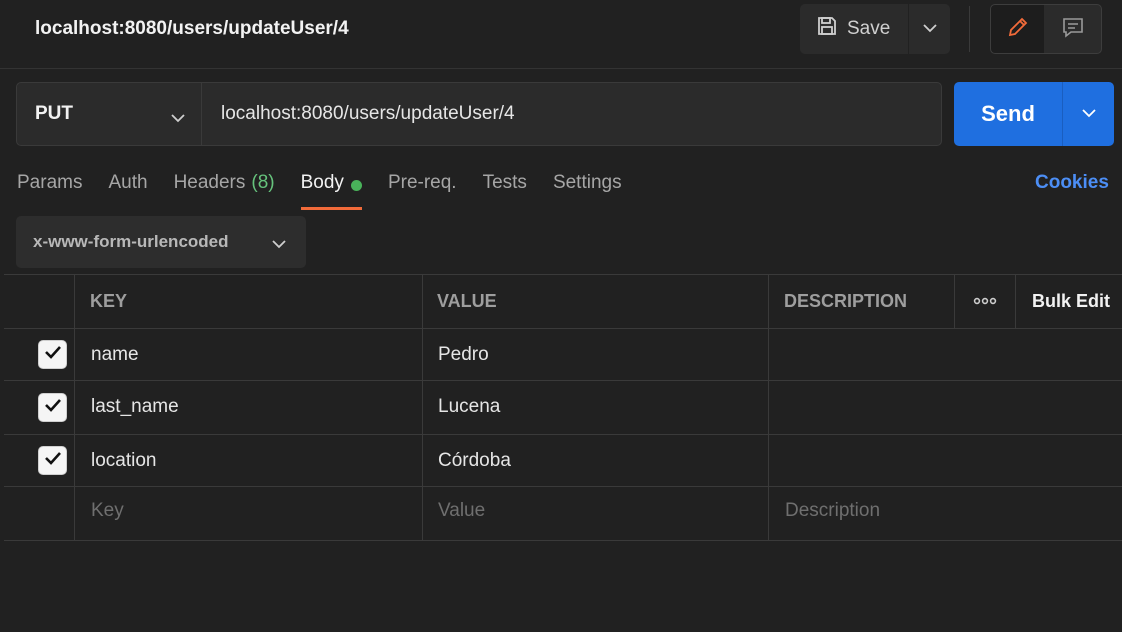 Image resolution: width=1122 pixels, height=632 pixels. I want to click on floppy-disk-icon, so click(827, 29).